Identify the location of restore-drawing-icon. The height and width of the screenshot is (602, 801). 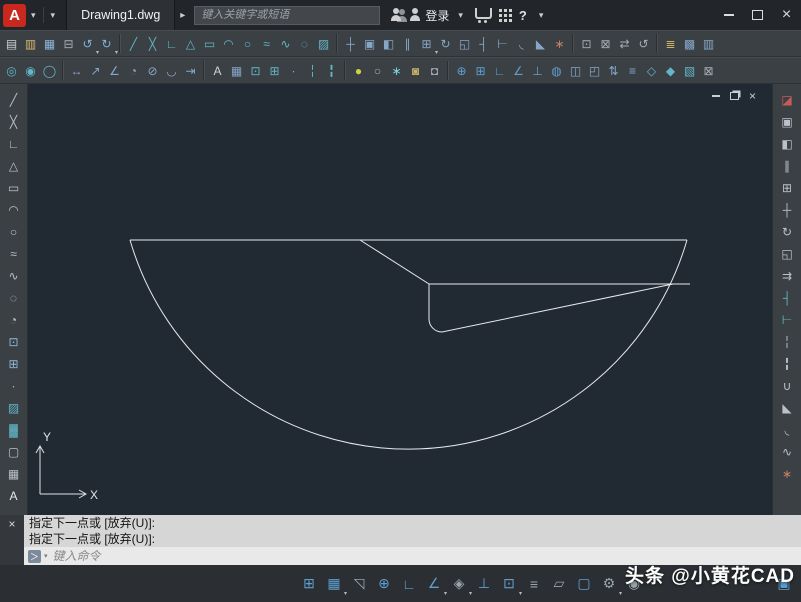
(734, 96).